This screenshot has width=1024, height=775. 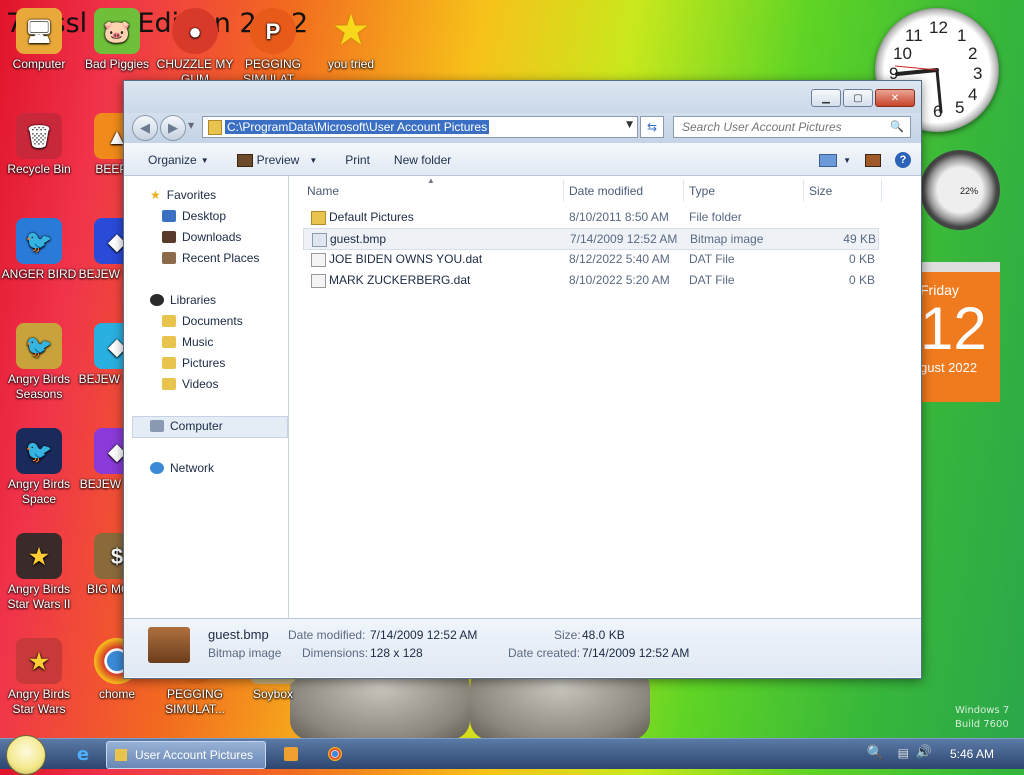 What do you see at coordinates (39, 346) in the screenshot?
I see `angry-birds-seasons-icon: 🐦` at bounding box center [39, 346].